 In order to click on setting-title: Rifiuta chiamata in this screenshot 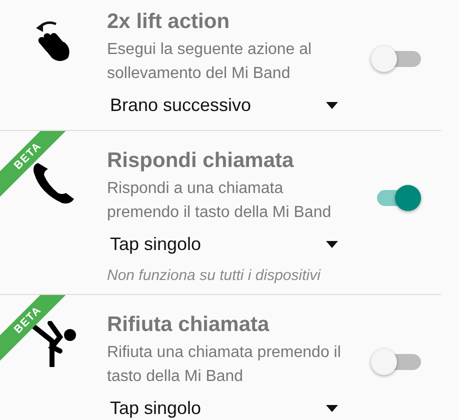, I will do `click(188, 325)`.